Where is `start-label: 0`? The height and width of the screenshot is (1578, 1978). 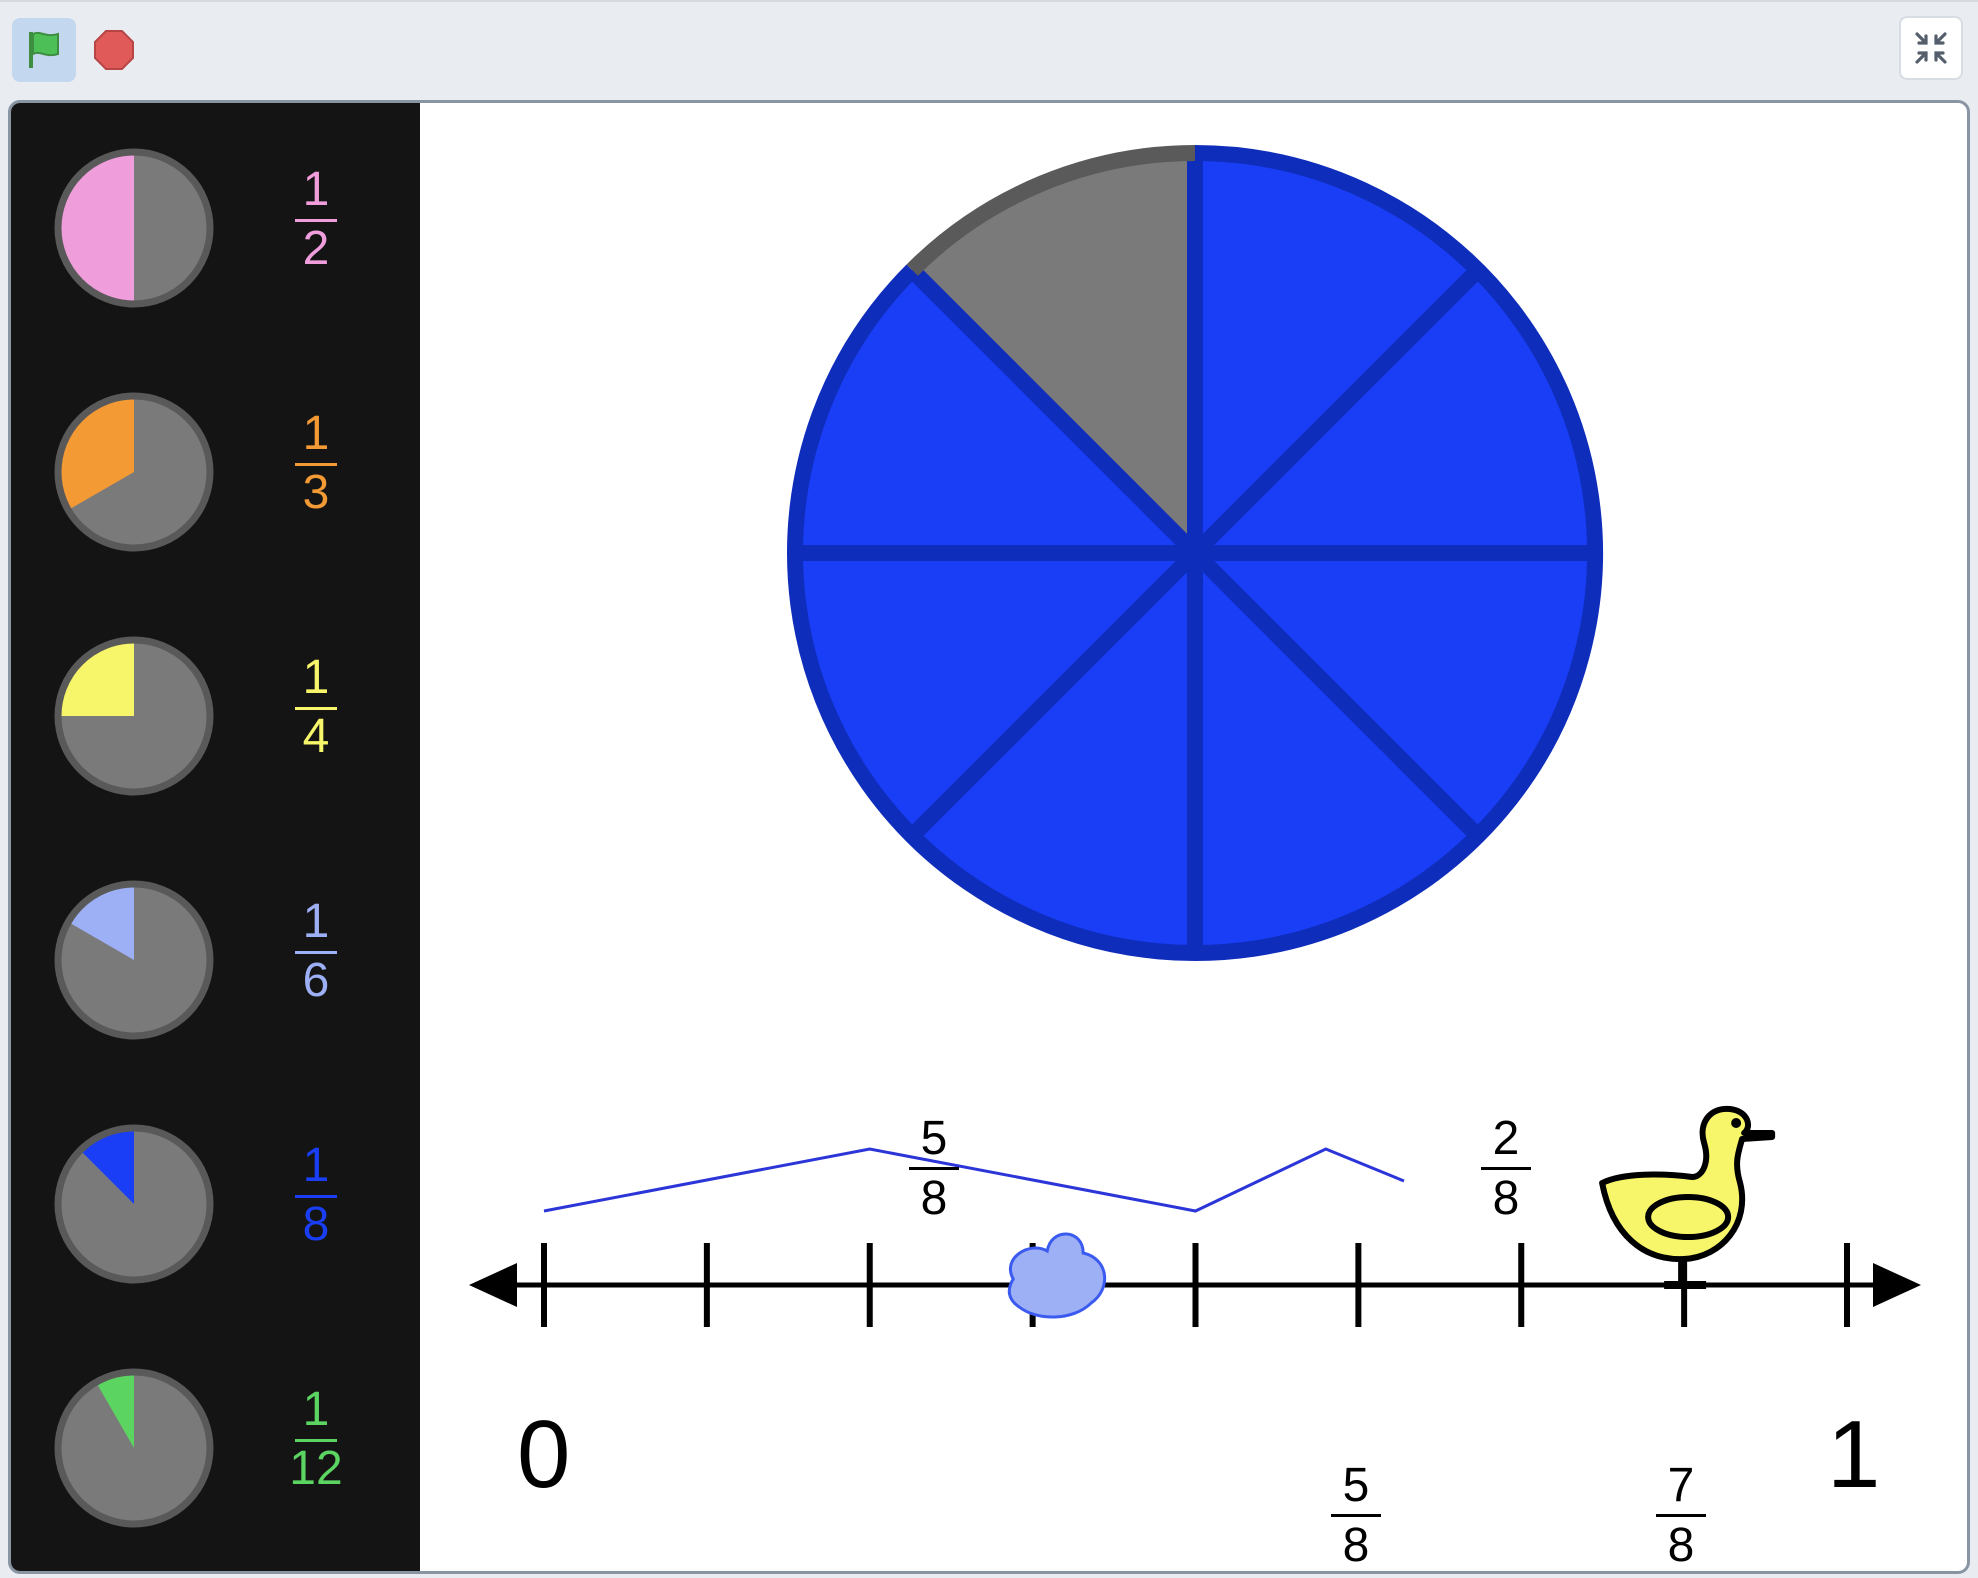 start-label: 0 is located at coordinates (544, 1454).